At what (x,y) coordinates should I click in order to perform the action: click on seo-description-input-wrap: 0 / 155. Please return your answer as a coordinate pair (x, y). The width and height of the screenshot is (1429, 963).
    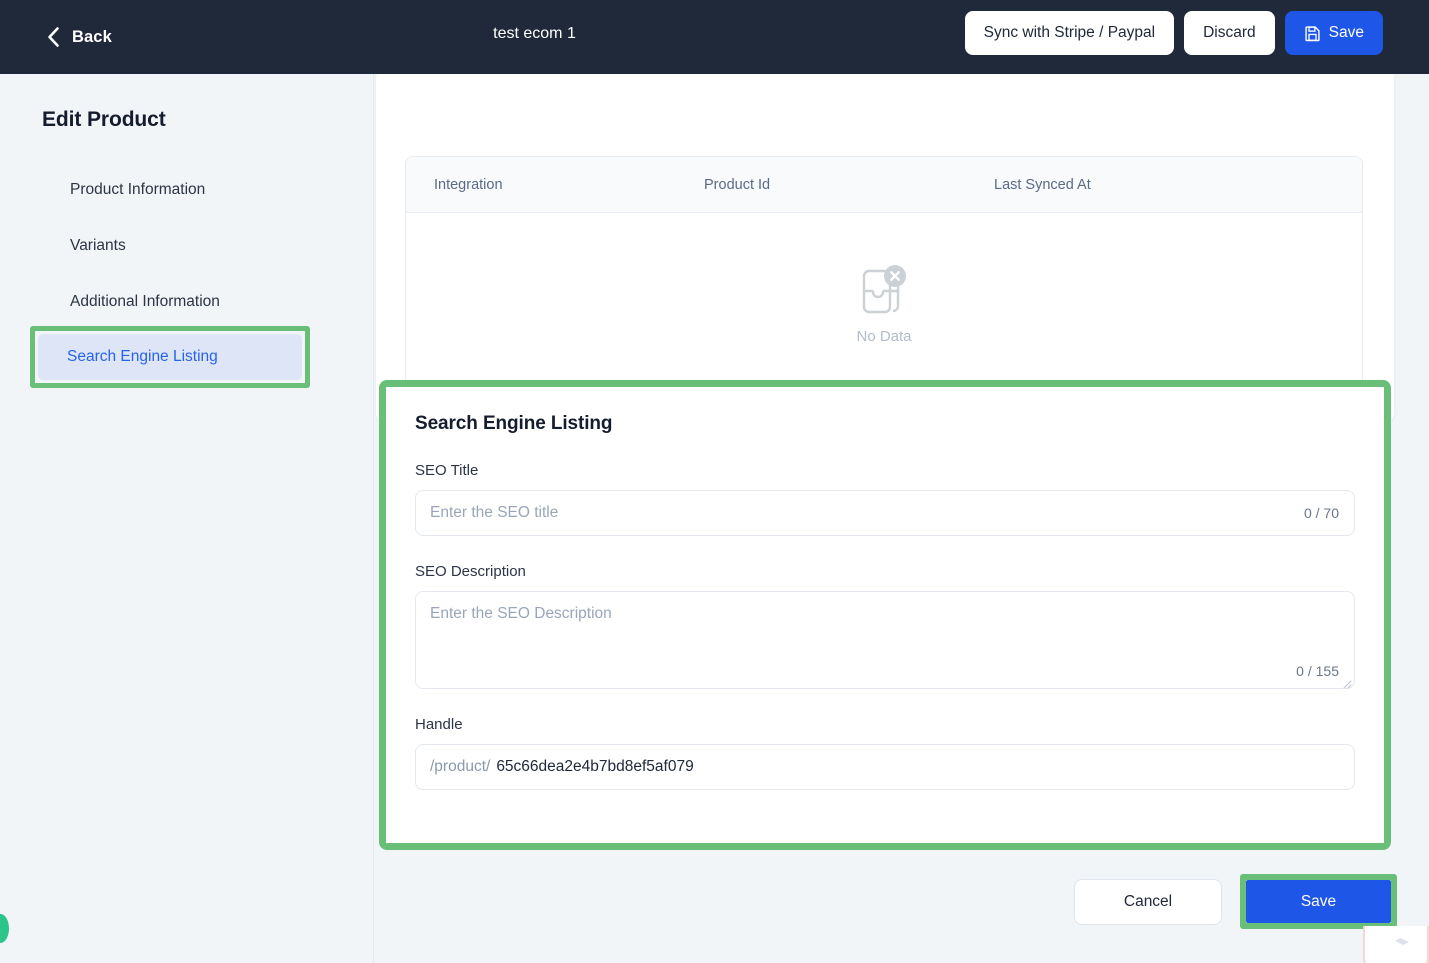
    Looking at the image, I should click on (885, 640).